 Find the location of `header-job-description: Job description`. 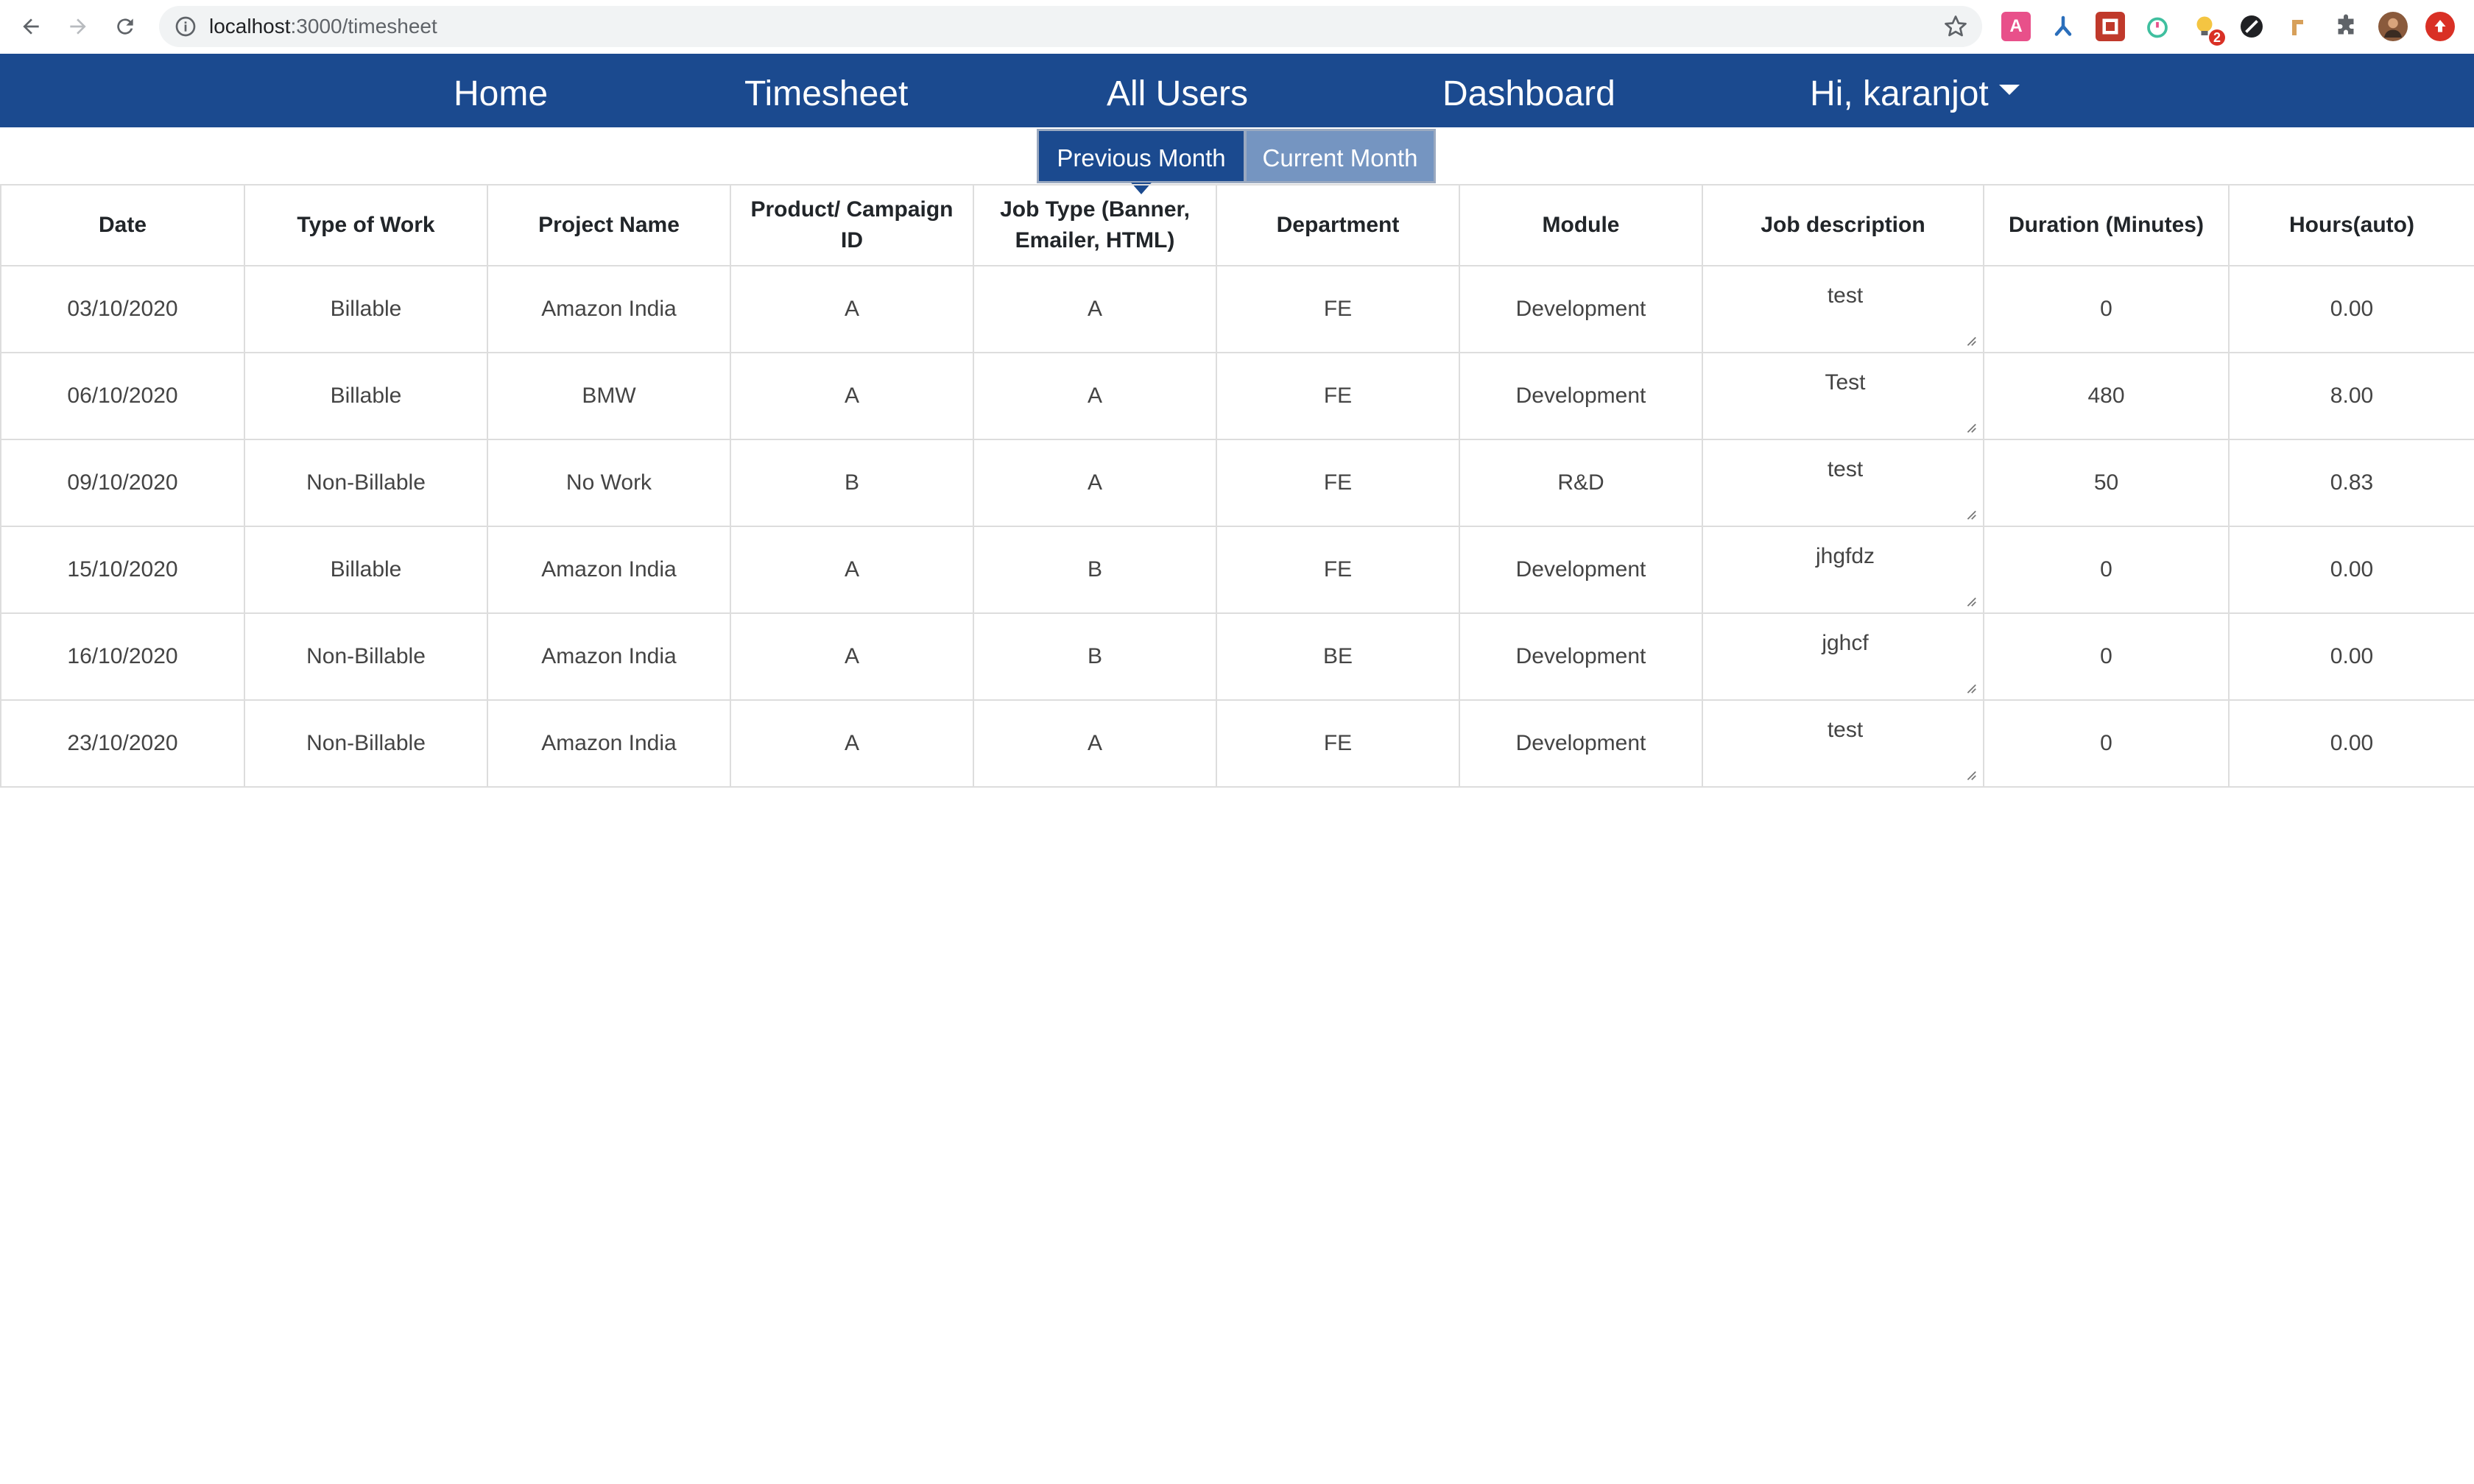

header-job-description: Job description is located at coordinates (1843, 225).